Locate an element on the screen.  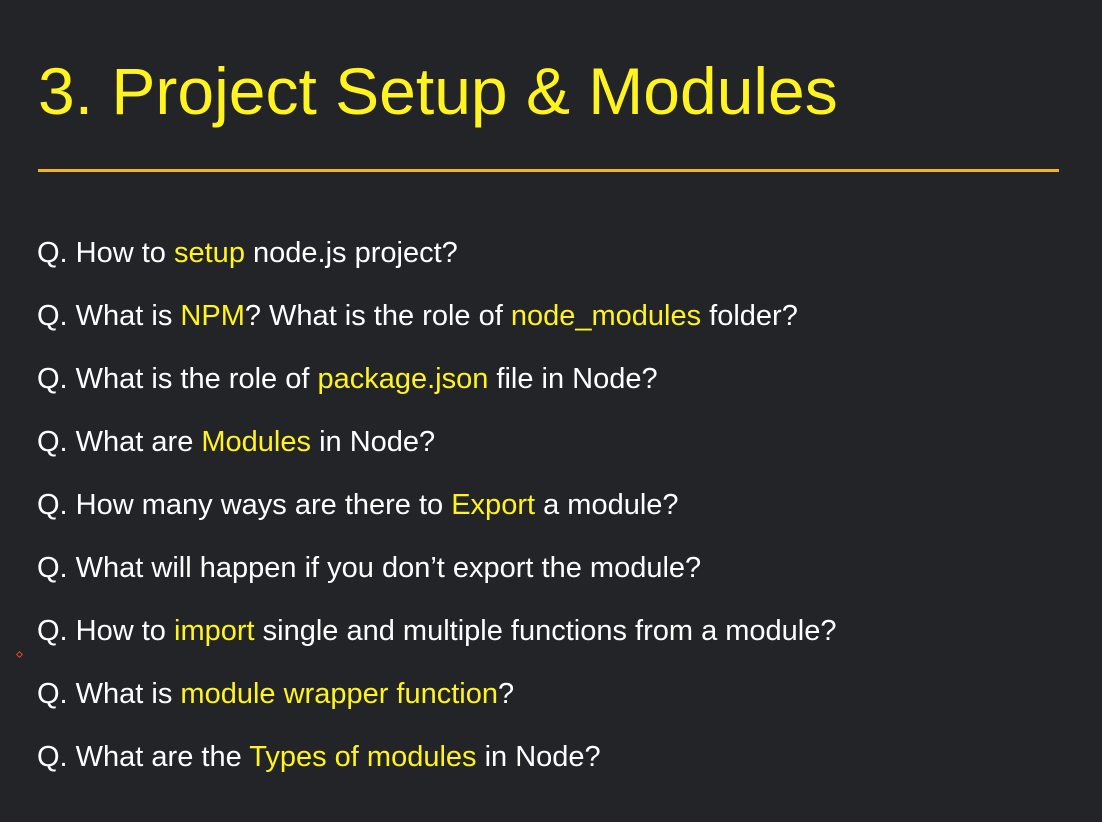
question-text: Q. What is the role of is located at coordinates (177, 379).